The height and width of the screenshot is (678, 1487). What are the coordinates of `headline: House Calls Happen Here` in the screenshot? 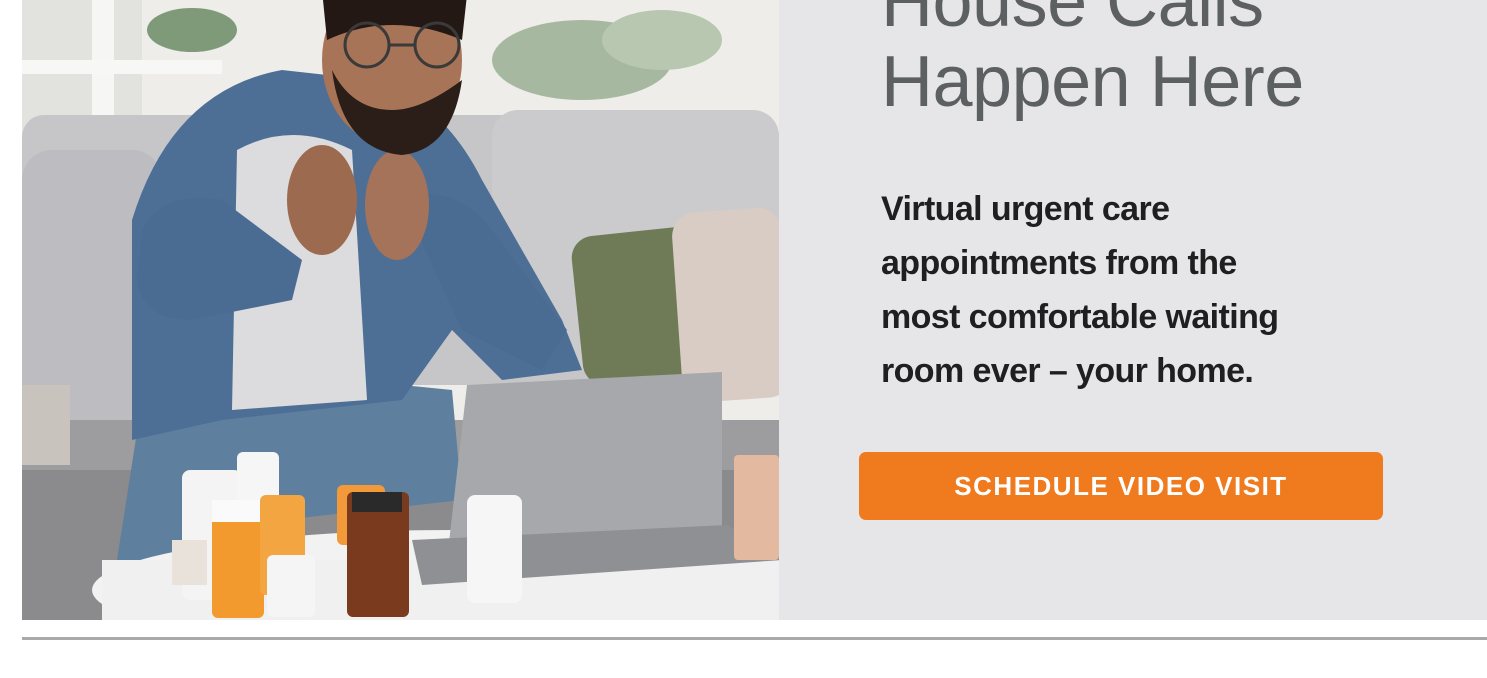 It's located at (1092, 61).